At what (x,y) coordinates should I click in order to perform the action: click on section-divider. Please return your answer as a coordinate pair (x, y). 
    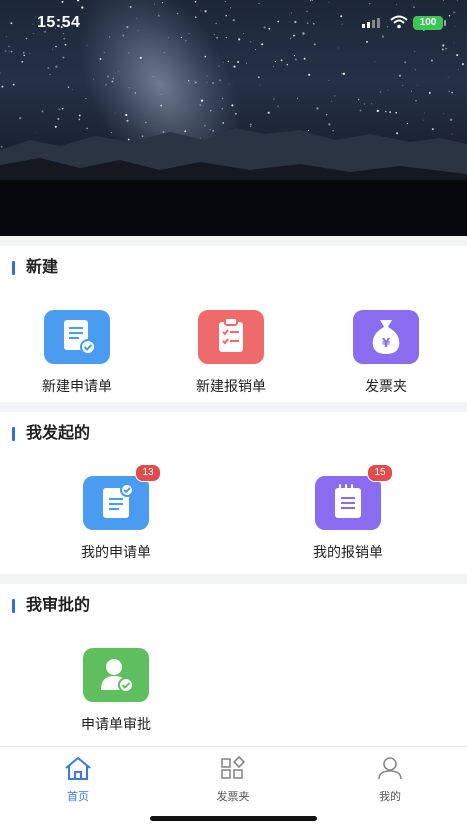
    Looking at the image, I should click on (233, 241).